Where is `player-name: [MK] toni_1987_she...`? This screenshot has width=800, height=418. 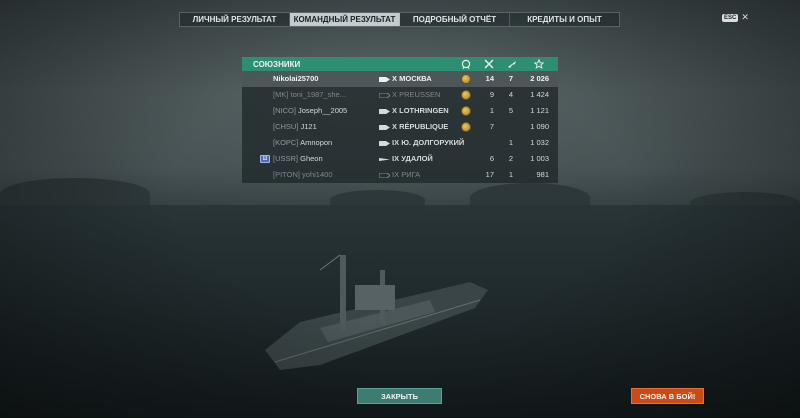 player-name: [MK] toni_1987_she... is located at coordinates (309, 94).